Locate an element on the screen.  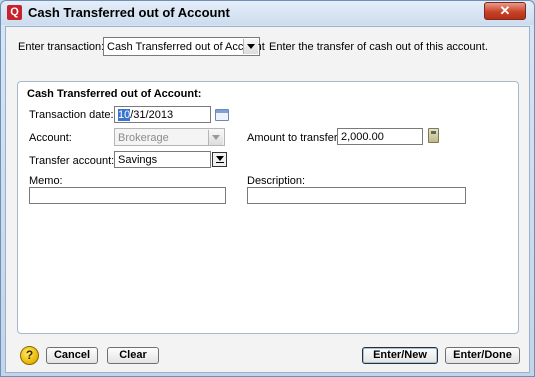
memo-label: Memo: is located at coordinates (46, 181).